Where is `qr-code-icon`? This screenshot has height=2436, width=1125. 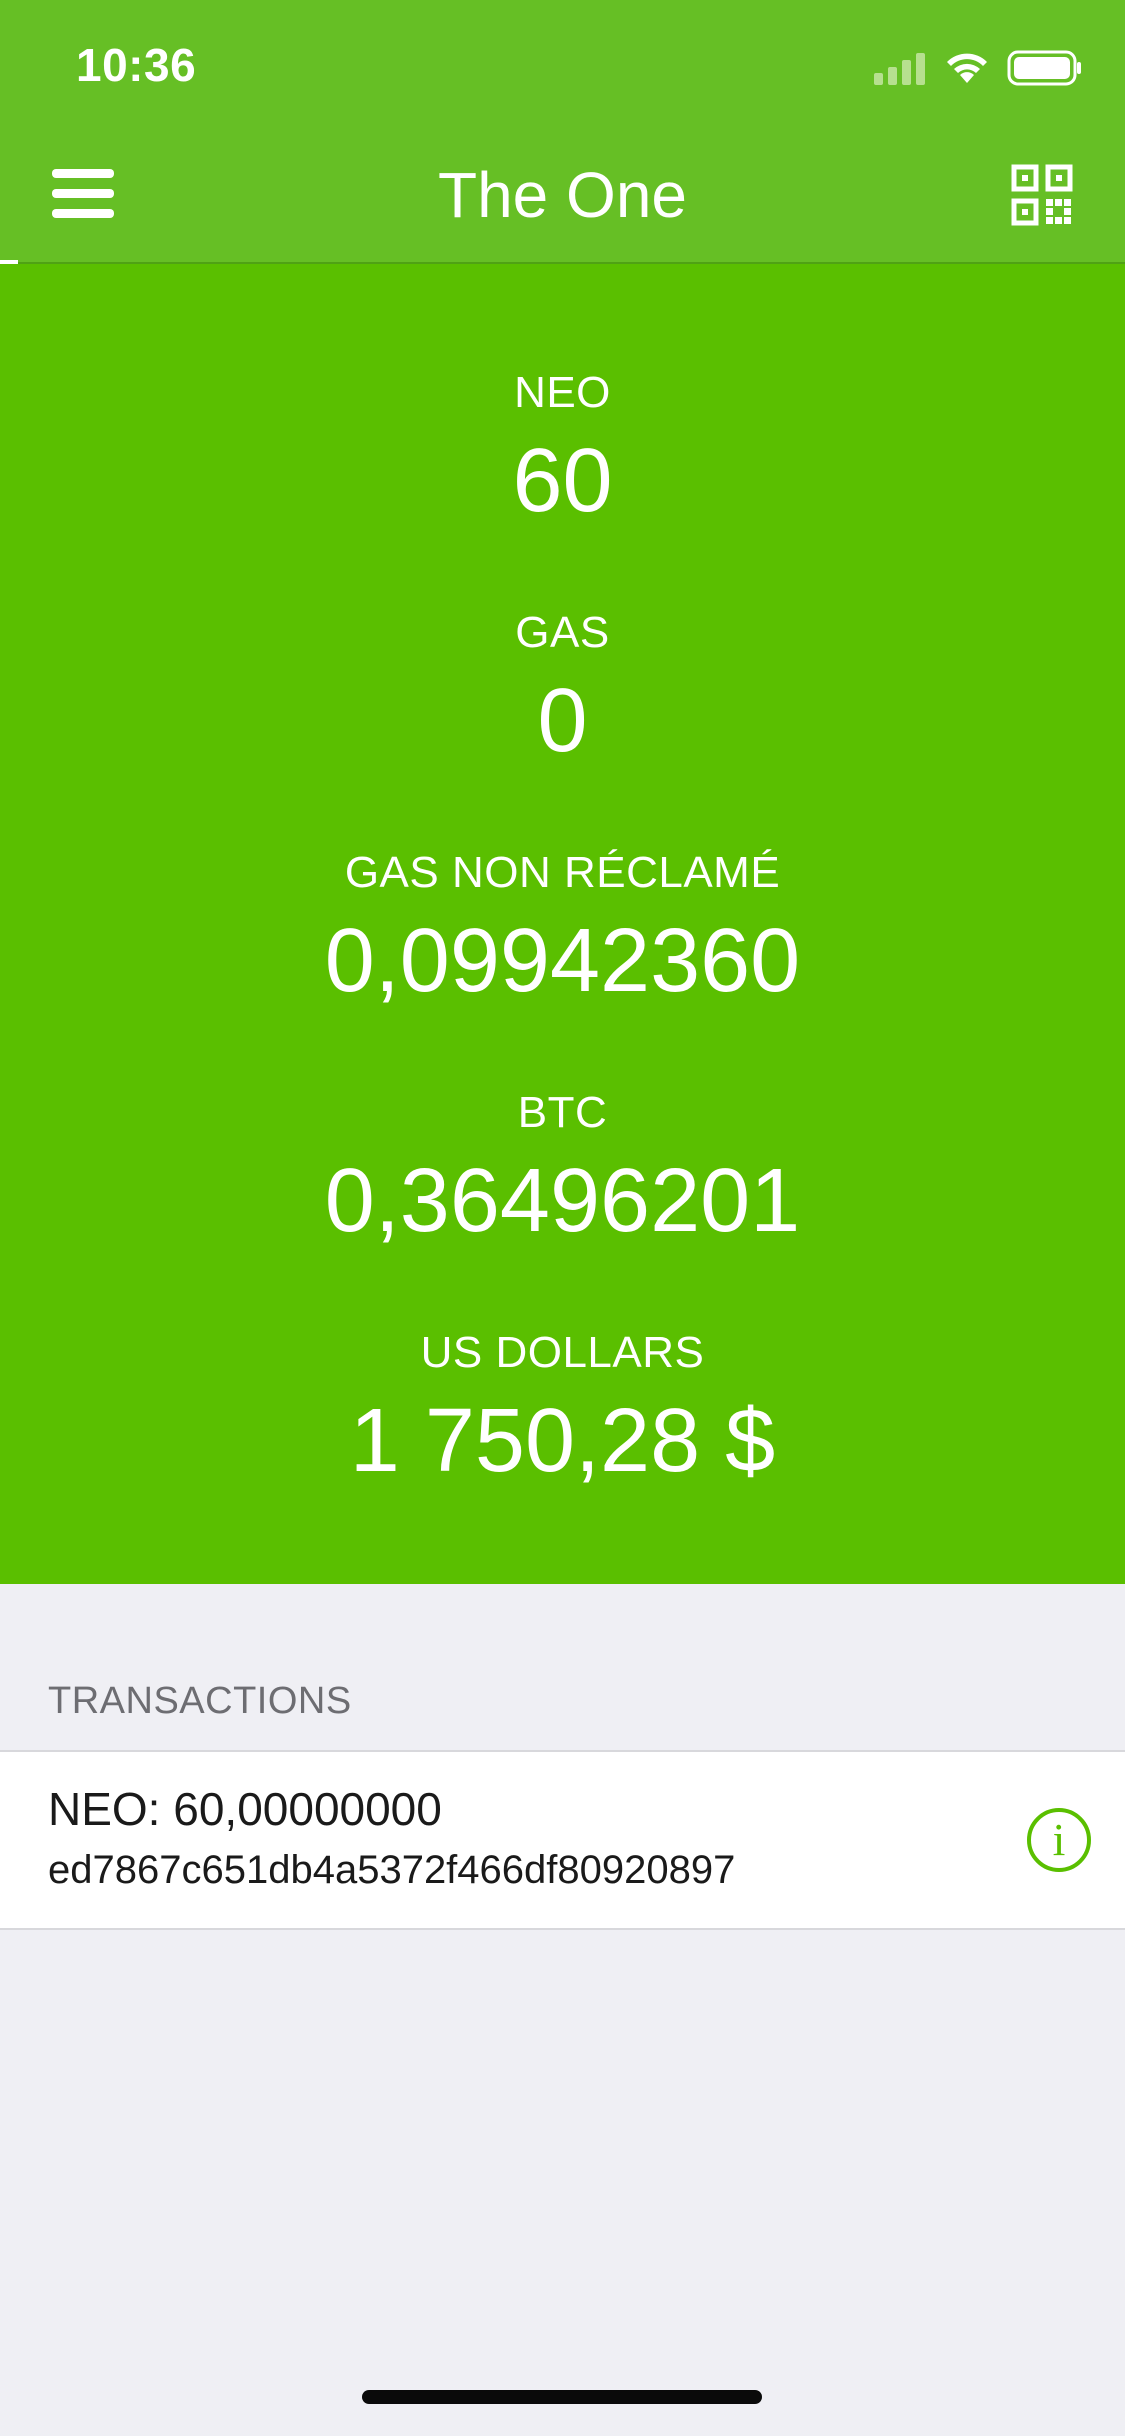
qr-code-icon is located at coordinates (1042, 195).